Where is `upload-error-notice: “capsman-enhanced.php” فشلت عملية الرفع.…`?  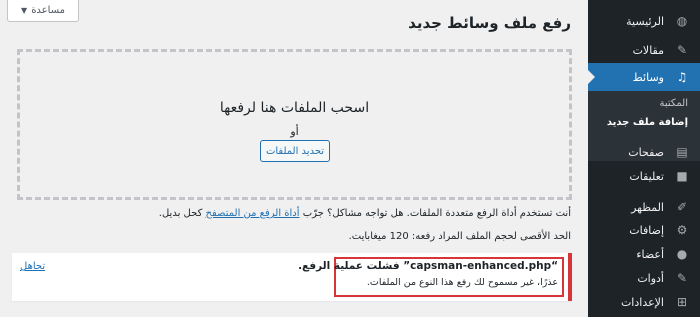 upload-error-notice: “capsman-enhanced.php” فشلت عملية الرفع.… is located at coordinates (292, 277).